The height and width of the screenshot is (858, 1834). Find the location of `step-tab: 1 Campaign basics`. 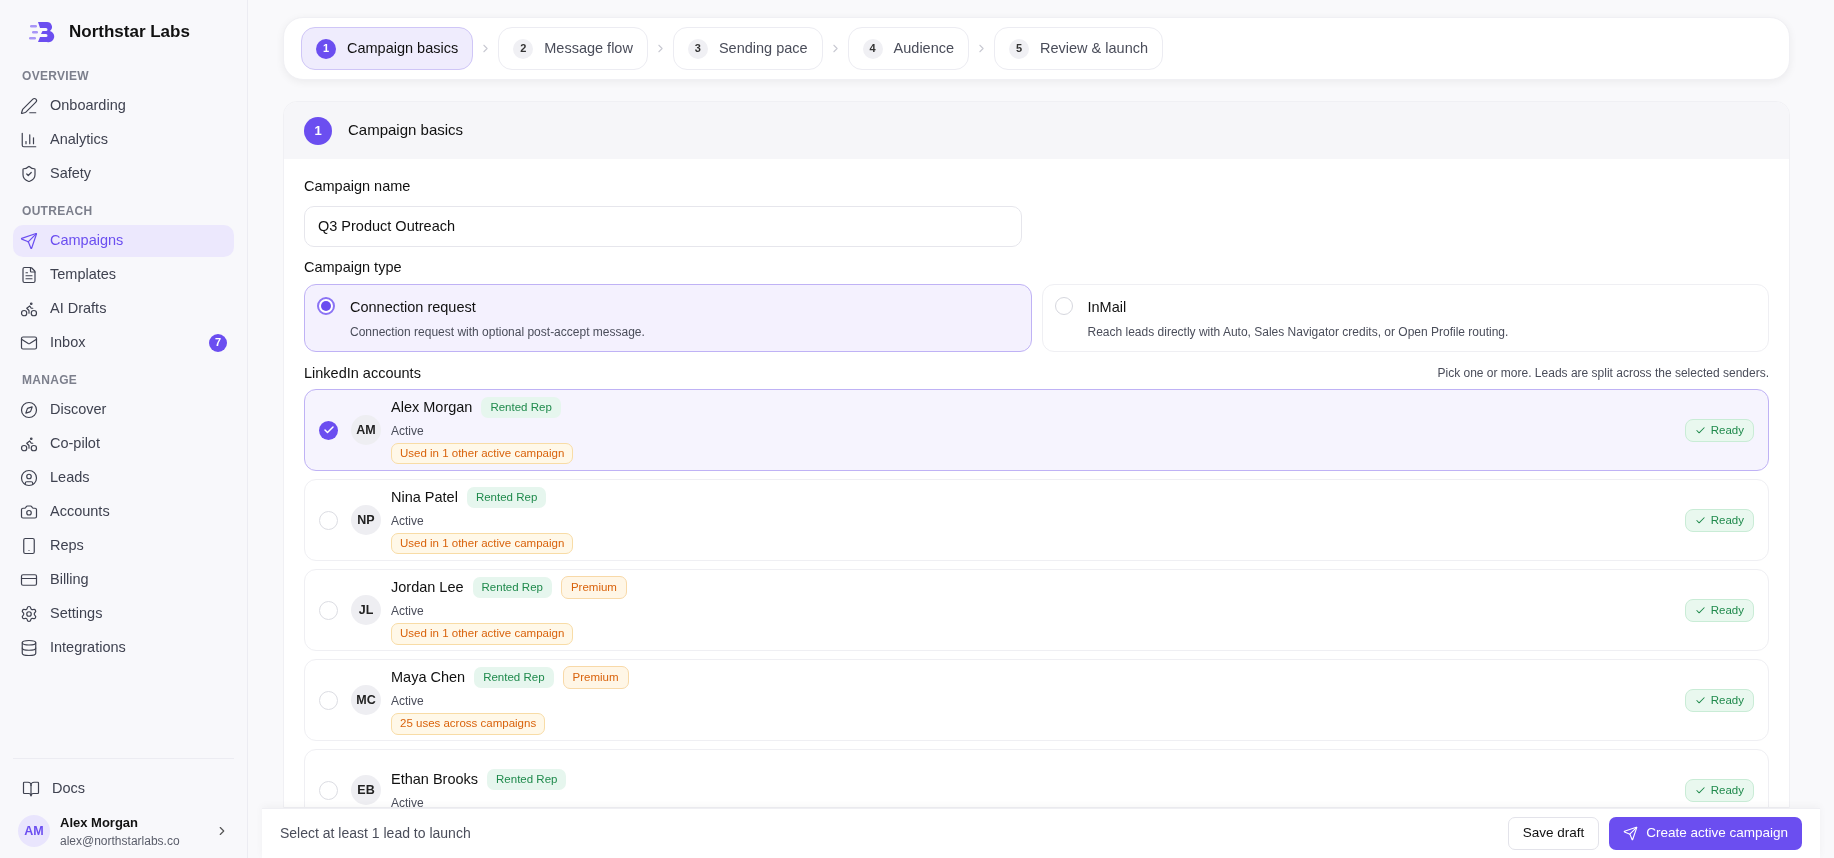

step-tab: 1 Campaign basics is located at coordinates (387, 48).